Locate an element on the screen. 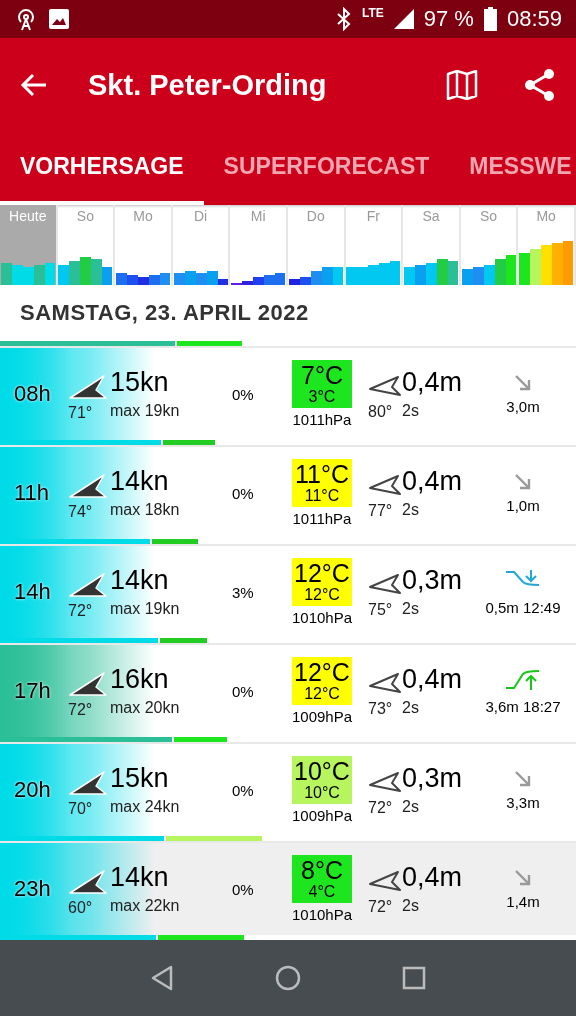 The height and width of the screenshot is (1024, 576). tide-info: 3,6m 18:27 is located at coordinates (523, 706).